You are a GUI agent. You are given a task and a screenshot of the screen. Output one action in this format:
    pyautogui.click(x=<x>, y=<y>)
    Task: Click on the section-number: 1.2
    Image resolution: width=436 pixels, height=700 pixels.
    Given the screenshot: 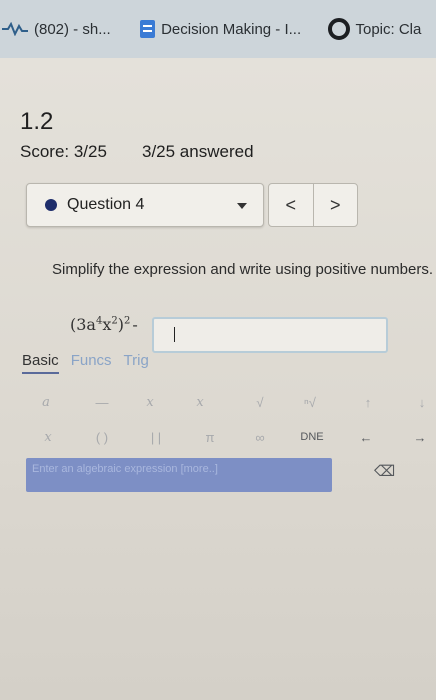 What is the action you would take?
    pyautogui.click(x=37, y=121)
    